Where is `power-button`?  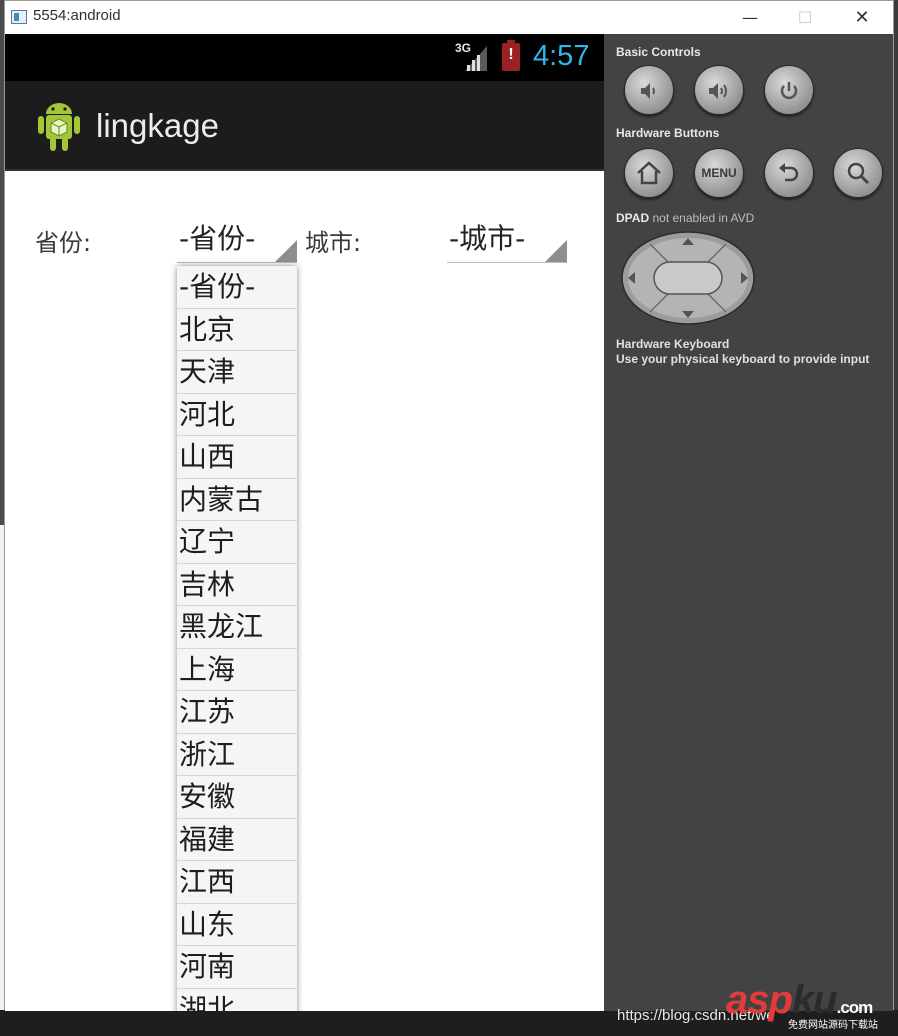
power-button is located at coordinates (789, 90).